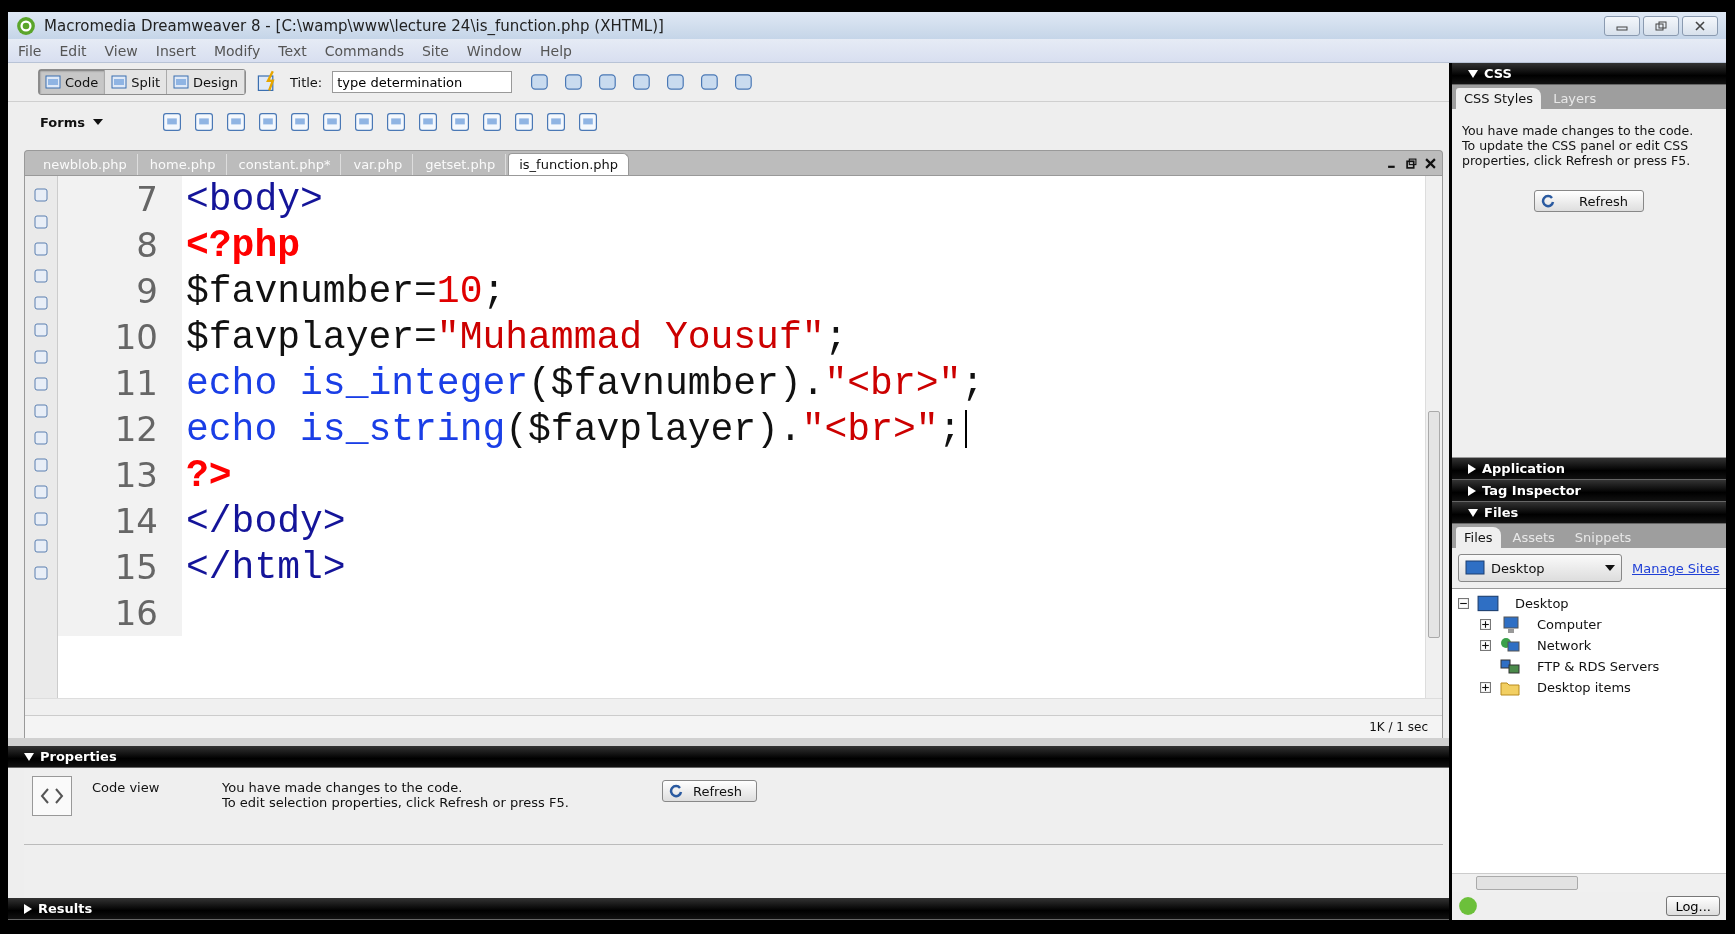 The width and height of the screenshot is (1735, 934). Describe the element at coordinates (78, 756) in the screenshot. I see `panel-title: Properties` at that location.